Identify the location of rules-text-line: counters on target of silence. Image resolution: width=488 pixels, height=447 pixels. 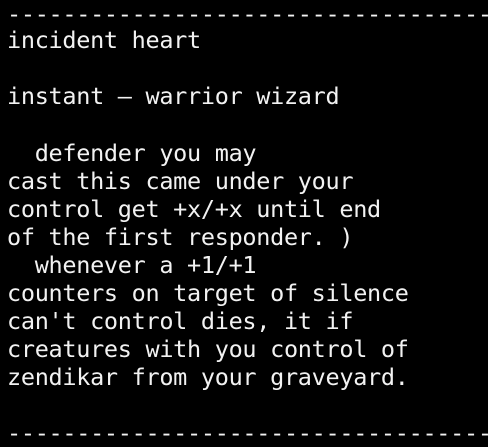
(208, 293).